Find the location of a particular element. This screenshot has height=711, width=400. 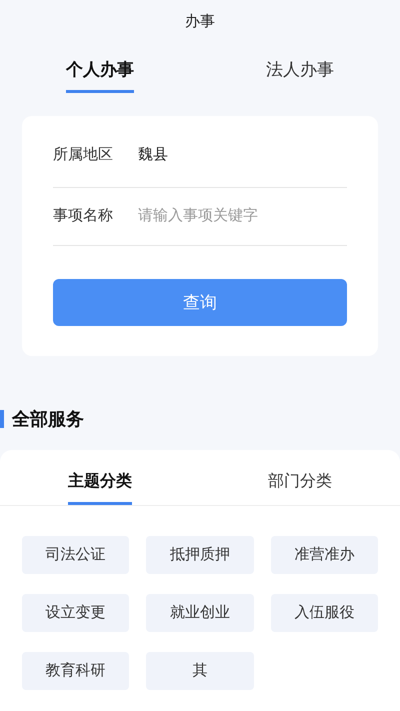

field-label: 事项名称 is located at coordinates (83, 216).